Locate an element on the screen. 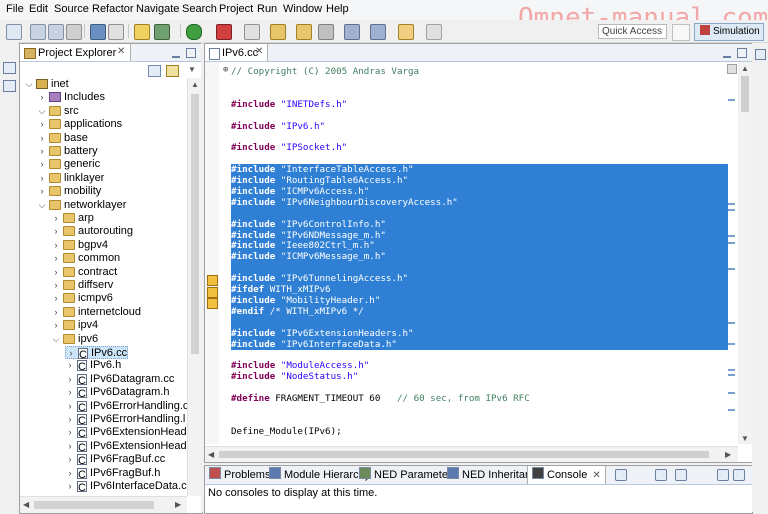  tree-item: › IPv6Datagram.cc is located at coordinates (119, 379).